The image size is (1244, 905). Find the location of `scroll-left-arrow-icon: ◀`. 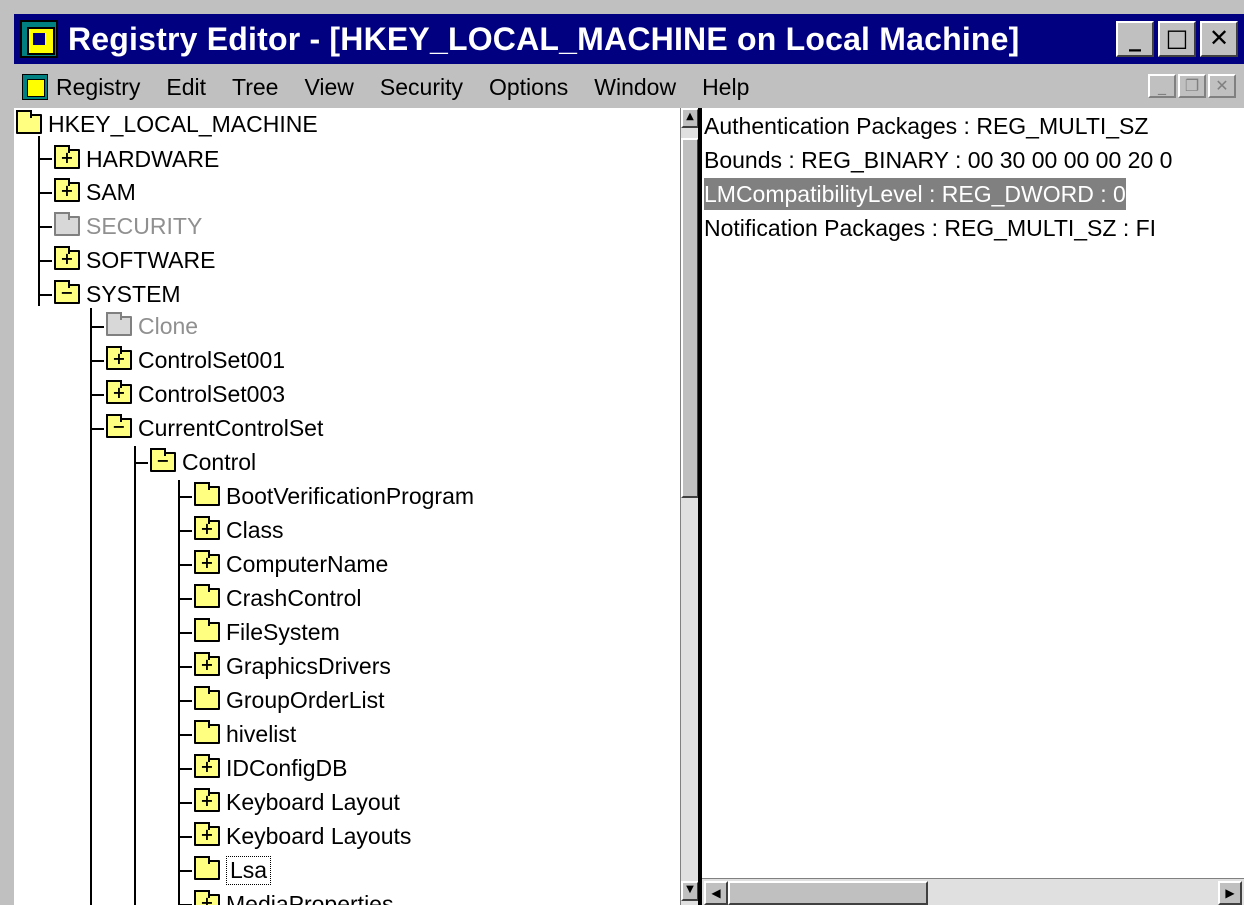

scroll-left-arrow-icon: ◀ is located at coordinates (716, 893).